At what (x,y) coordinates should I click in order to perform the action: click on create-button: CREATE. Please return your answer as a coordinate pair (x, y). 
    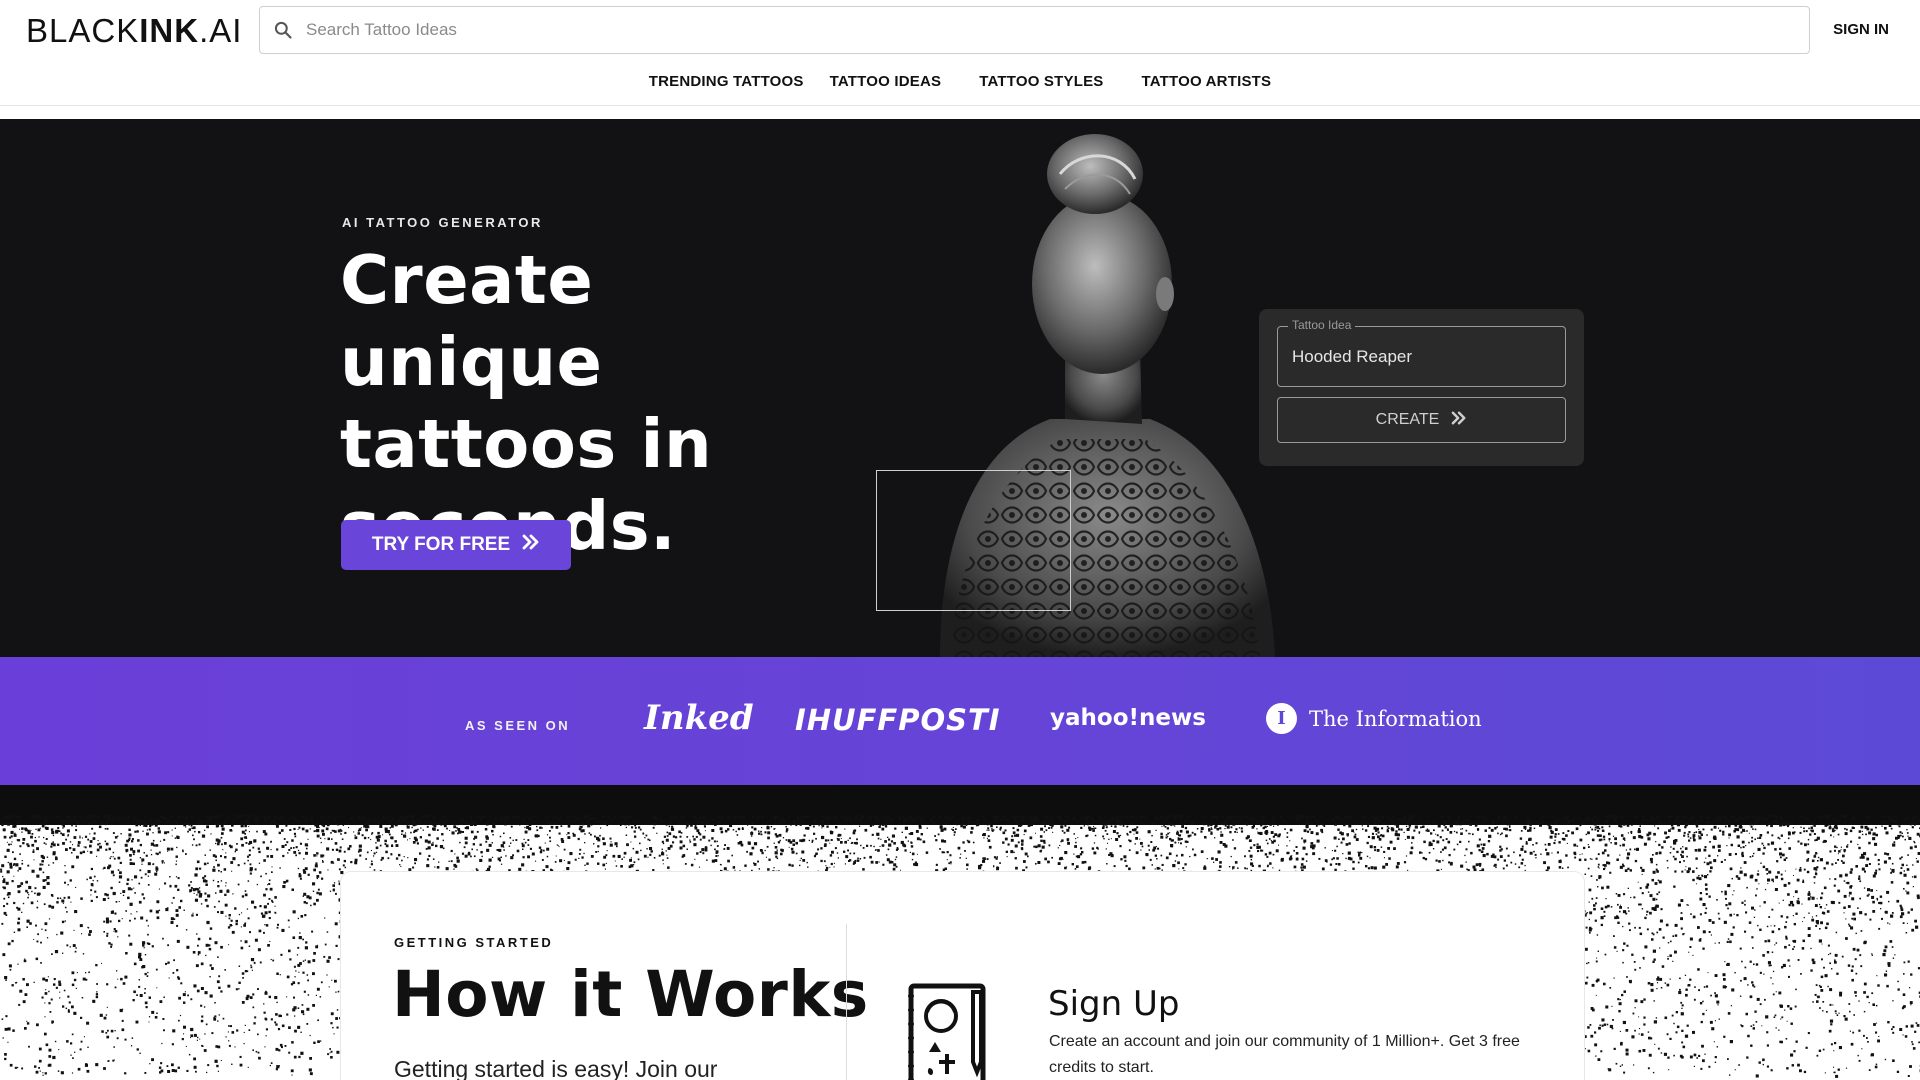
    Looking at the image, I should click on (1421, 420).